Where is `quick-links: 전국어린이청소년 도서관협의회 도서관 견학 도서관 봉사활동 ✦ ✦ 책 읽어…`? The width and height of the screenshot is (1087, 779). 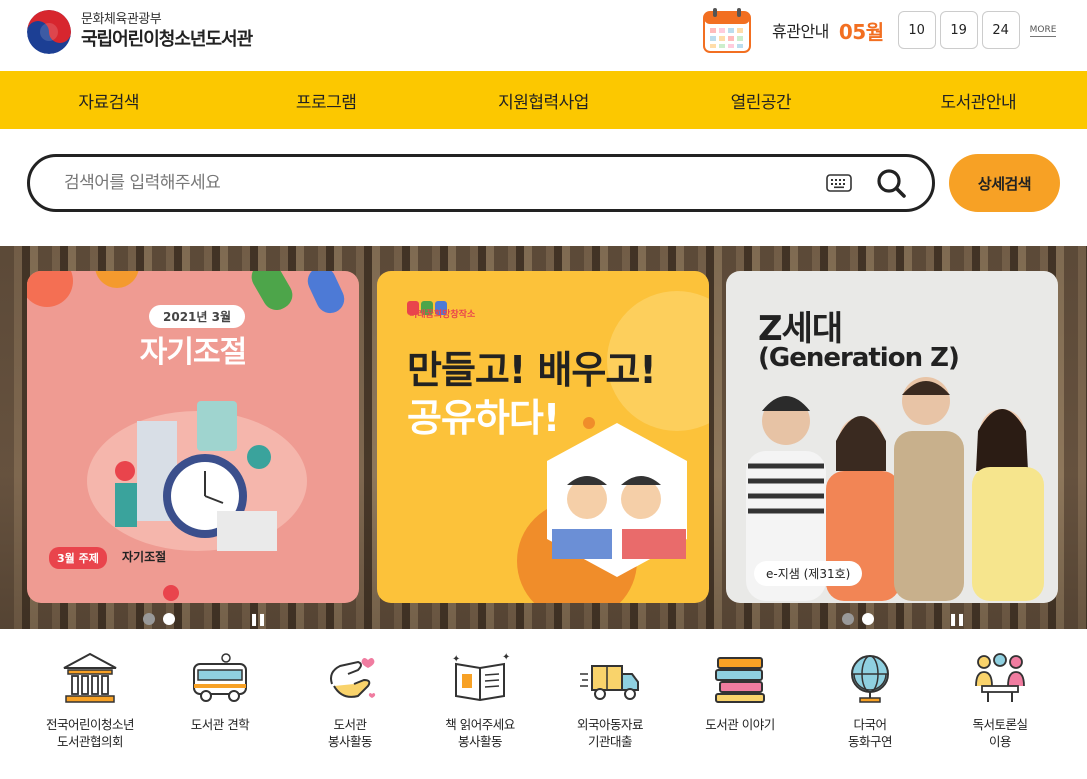 quick-links: 전국어린이청소년 도서관협의회 도서관 견학 도서관 봉사활동 ✦ ✦ 책 읽어… is located at coordinates (545, 700).